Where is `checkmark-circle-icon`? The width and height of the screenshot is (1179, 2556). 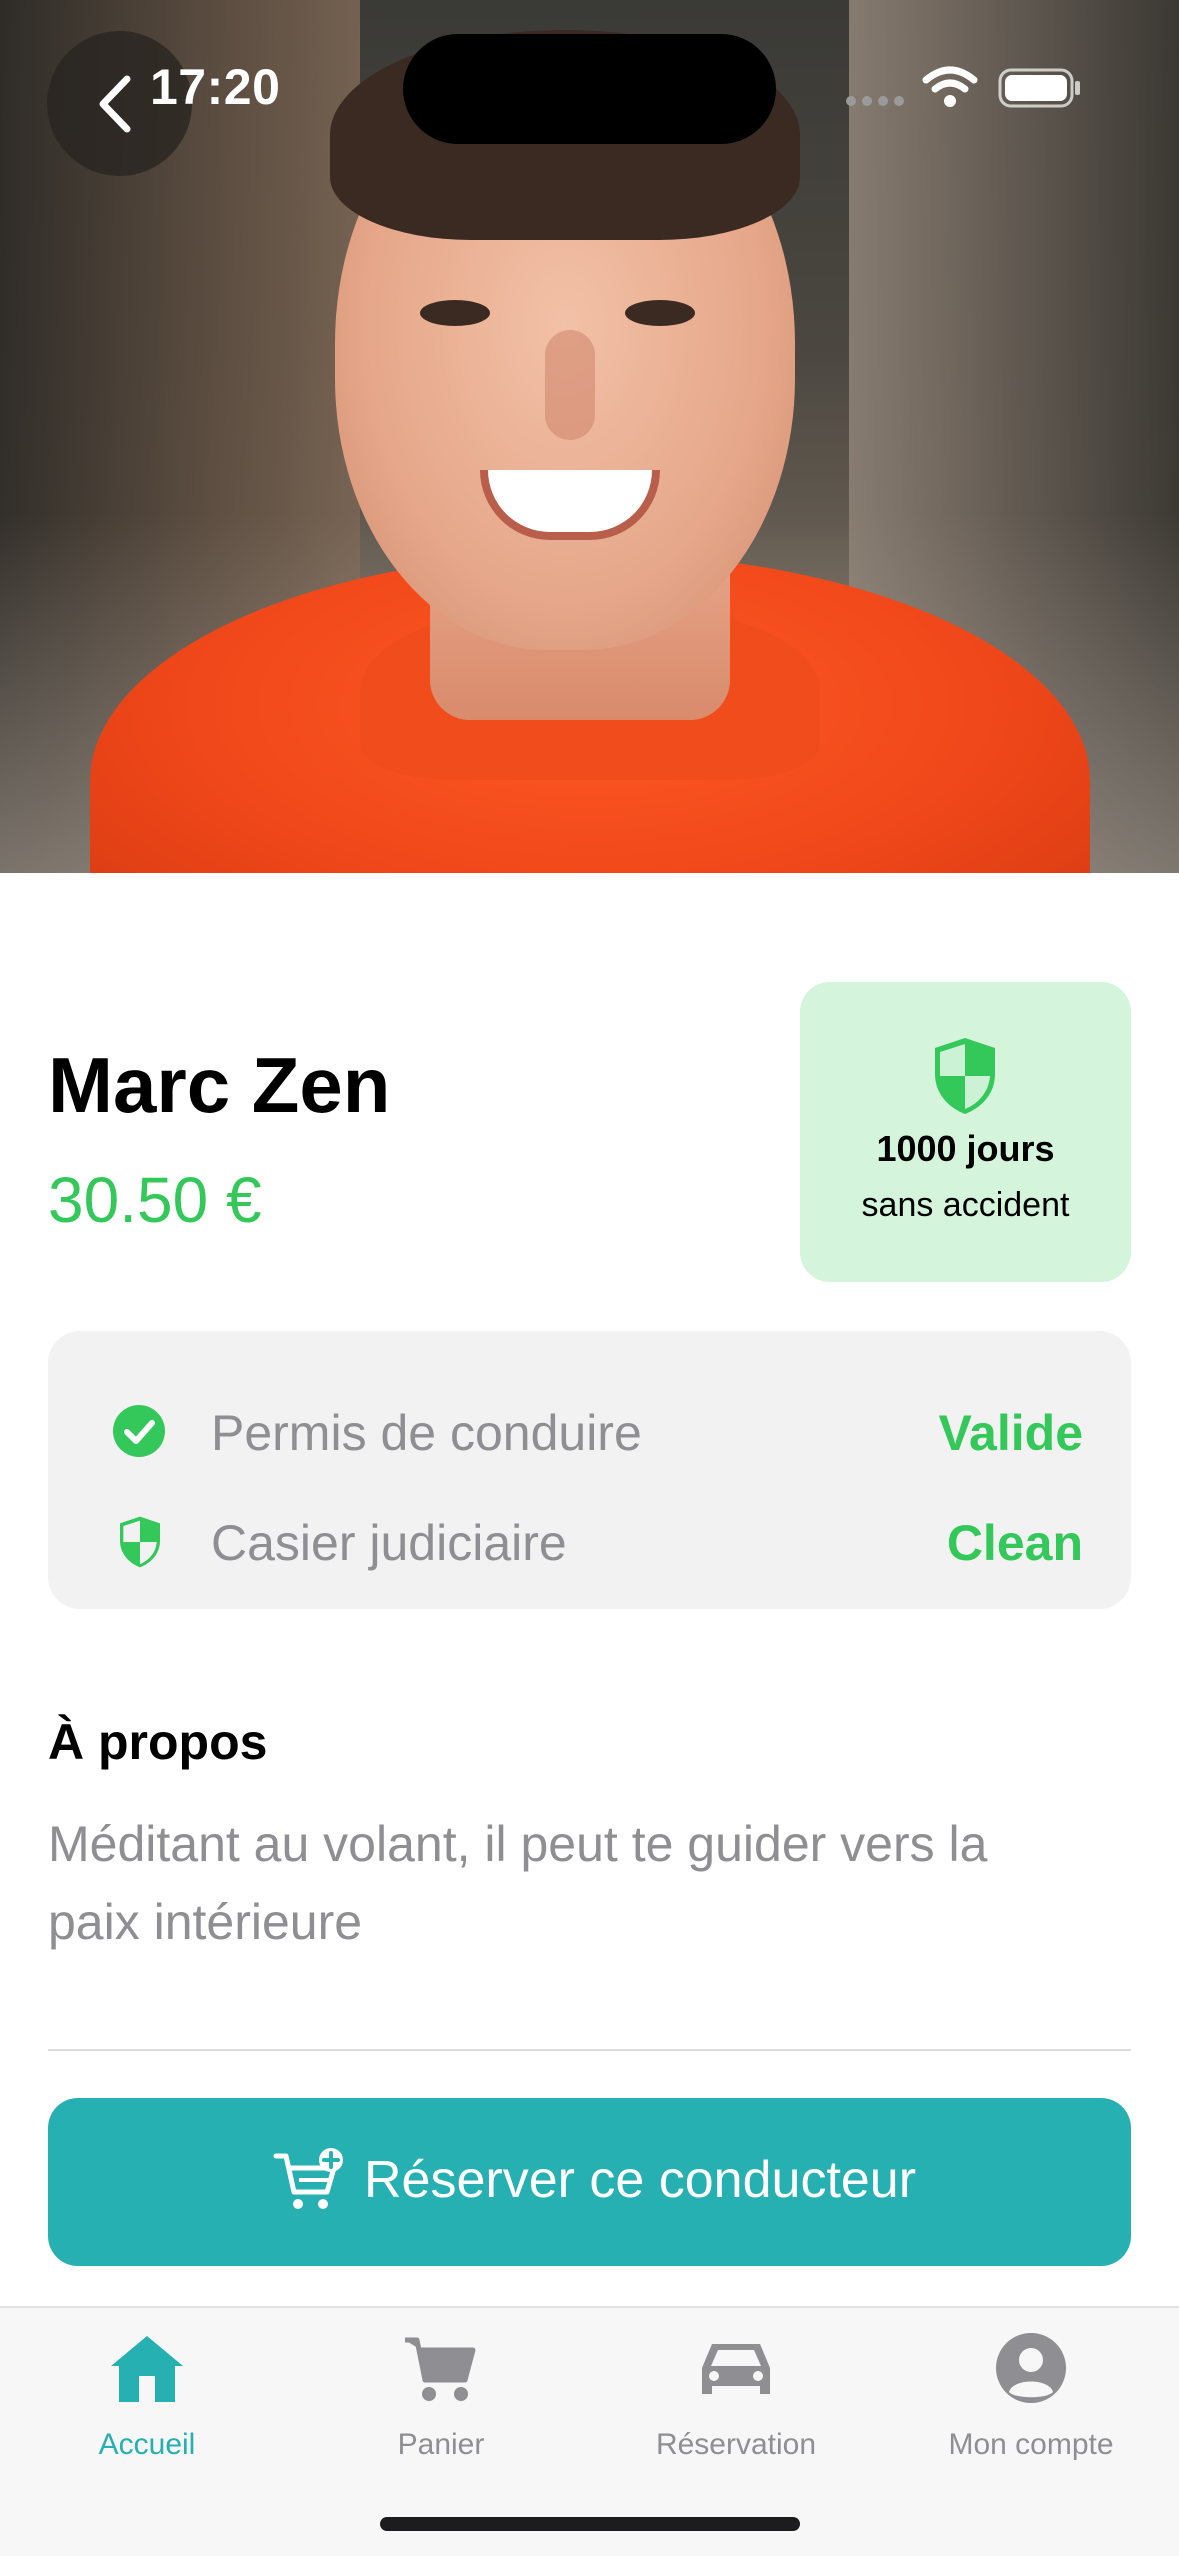
checkmark-circle-icon is located at coordinates (139, 1431).